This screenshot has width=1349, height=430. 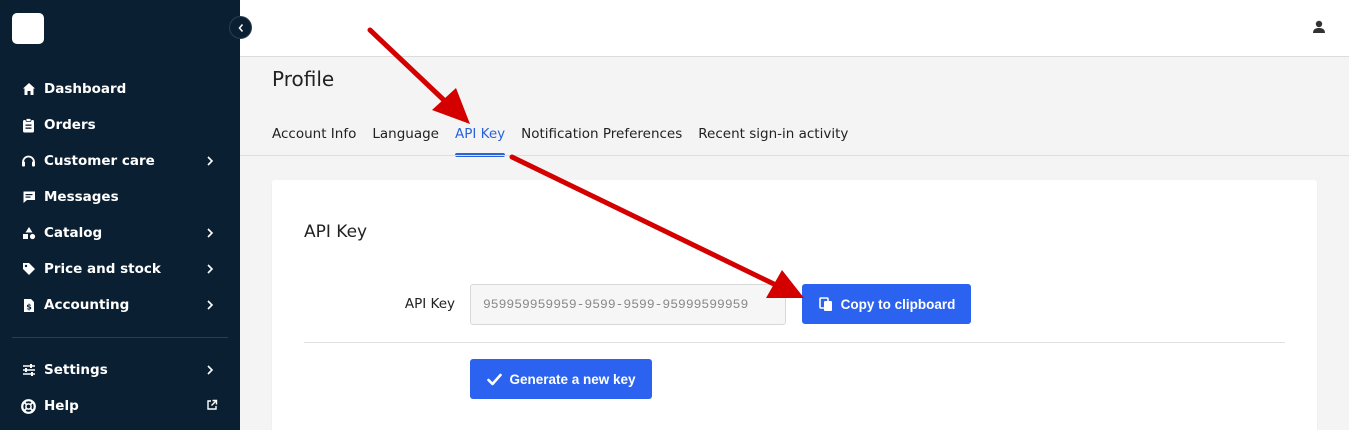 What do you see at coordinates (572, 379) in the screenshot?
I see `generate-button-label: Generate a new key` at bounding box center [572, 379].